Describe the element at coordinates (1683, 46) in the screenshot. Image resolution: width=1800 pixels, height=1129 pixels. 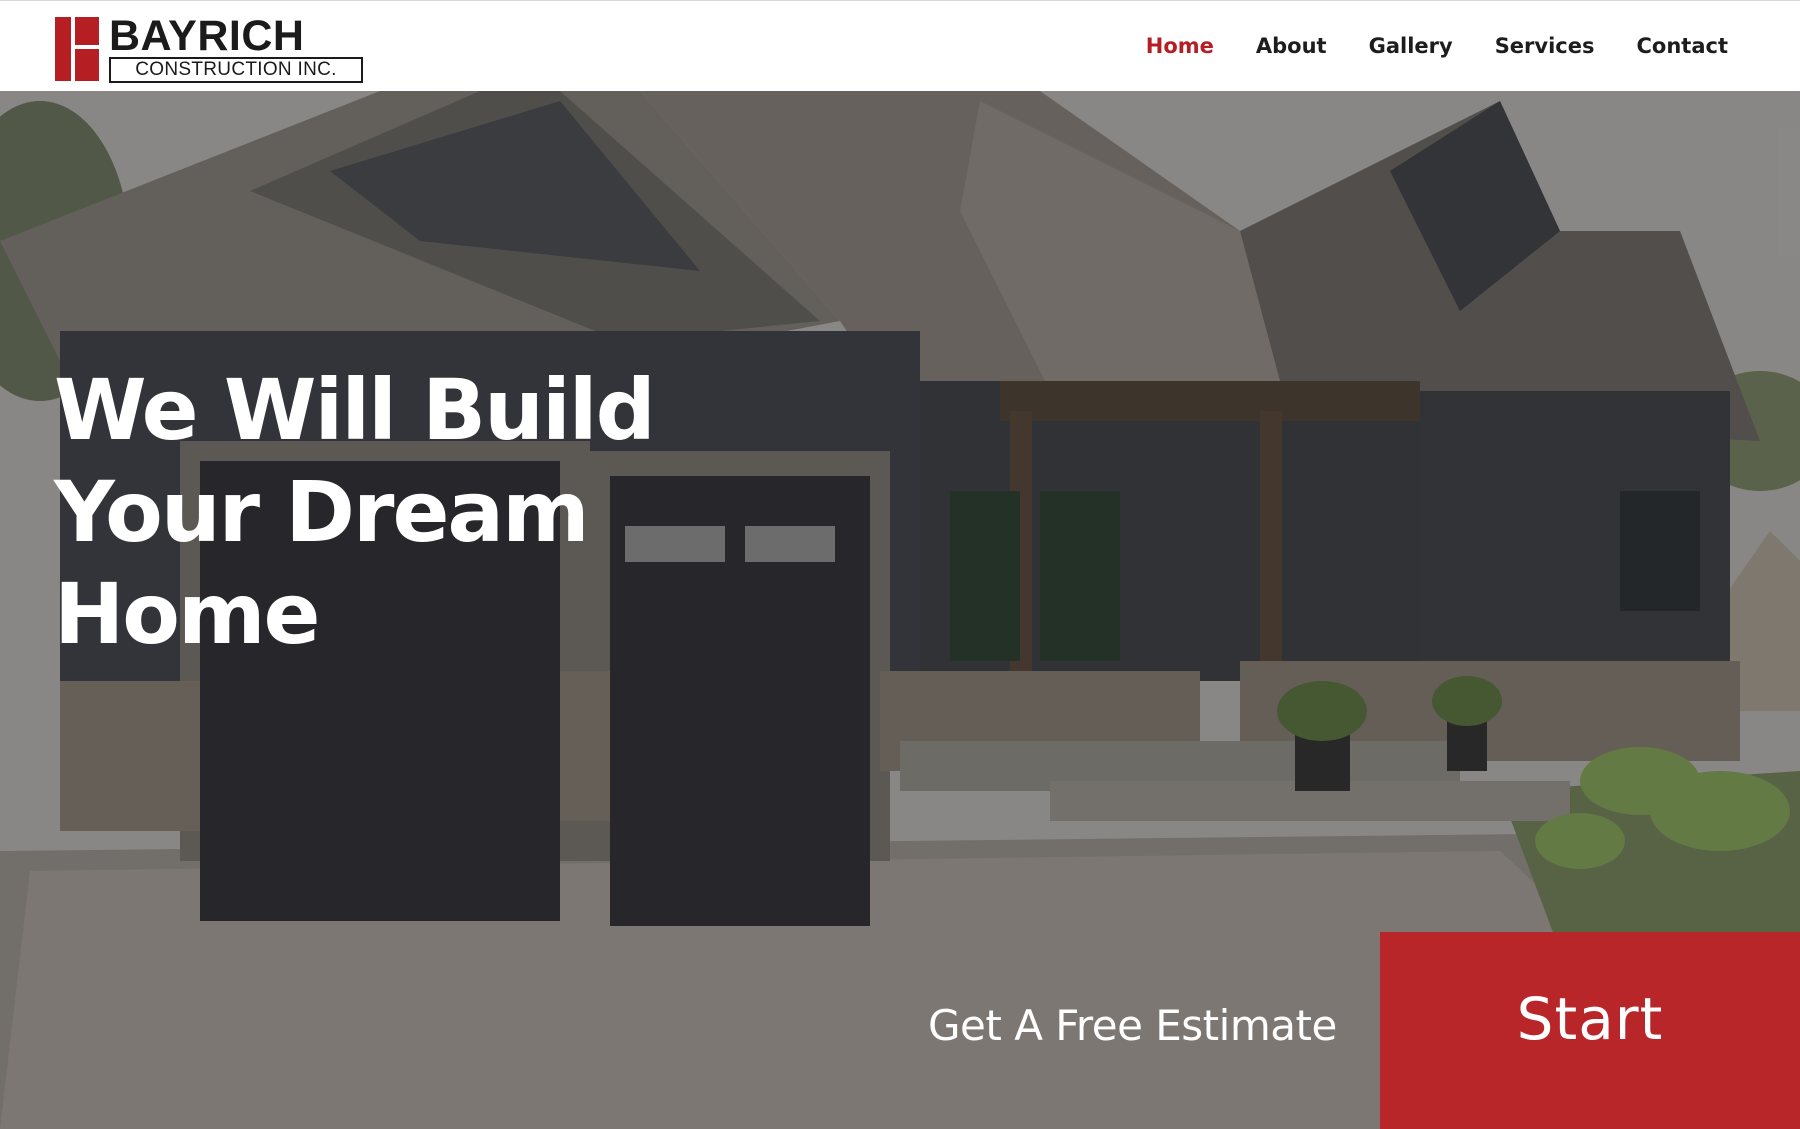
I see `nav-item-contact: Contact` at that location.